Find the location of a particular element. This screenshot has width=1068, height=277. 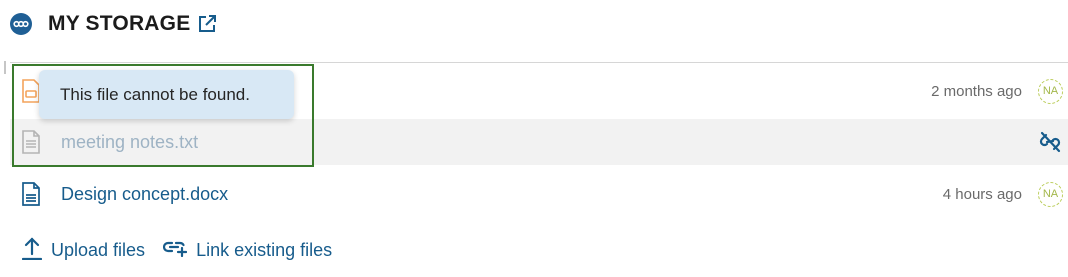

text-file-icon is located at coordinates (31, 144).